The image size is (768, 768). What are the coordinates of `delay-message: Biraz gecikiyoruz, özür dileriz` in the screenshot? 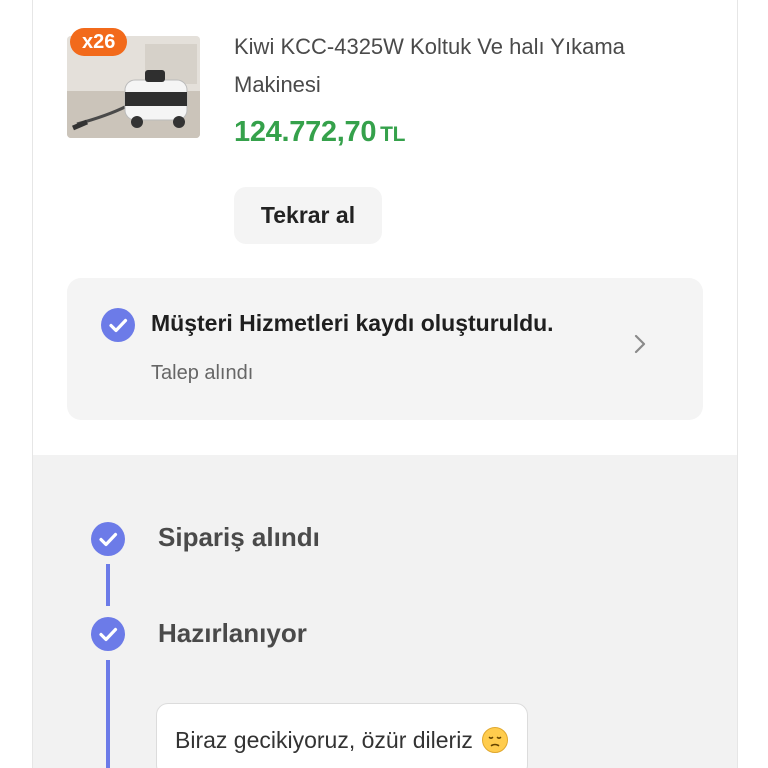 It's located at (342, 735).